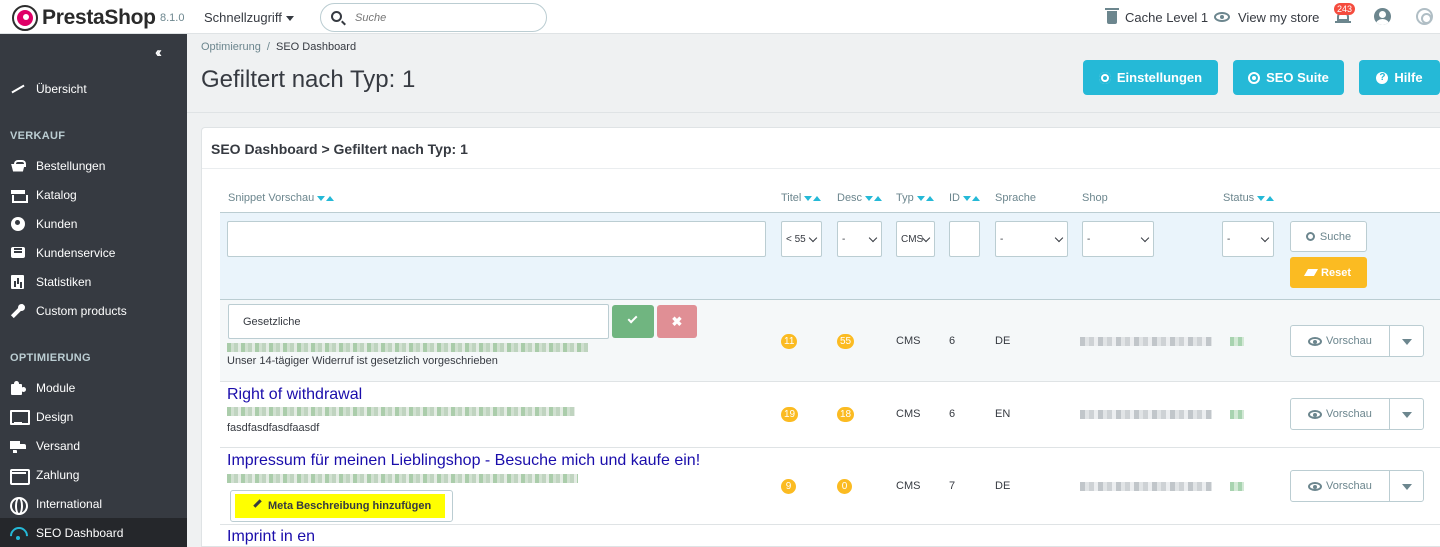  I want to click on sidebar-item-label: Kundenservice, so click(76, 252).